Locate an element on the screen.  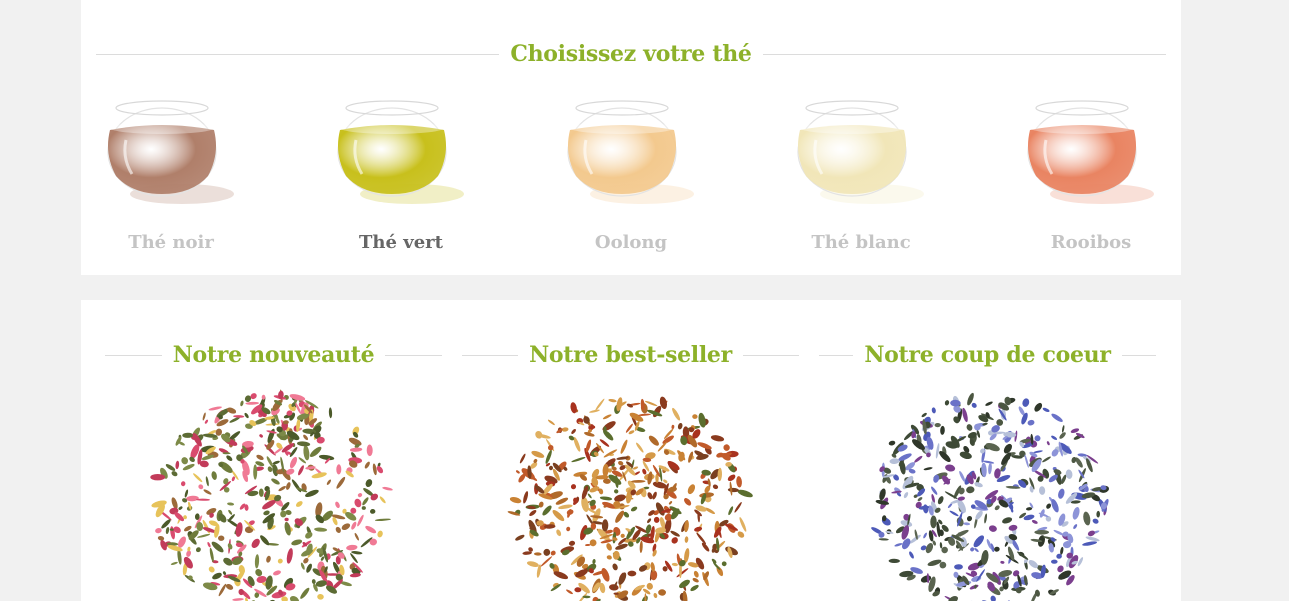
choose-tea-heading: Choisissez votre thé is located at coordinates (631, 54).